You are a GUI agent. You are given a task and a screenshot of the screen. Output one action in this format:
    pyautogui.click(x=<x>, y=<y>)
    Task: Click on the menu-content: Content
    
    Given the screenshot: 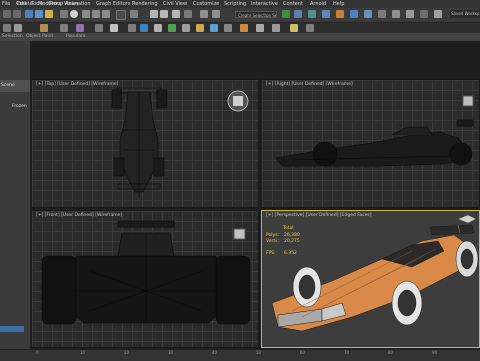 What is the action you would take?
    pyautogui.click(x=293, y=4)
    